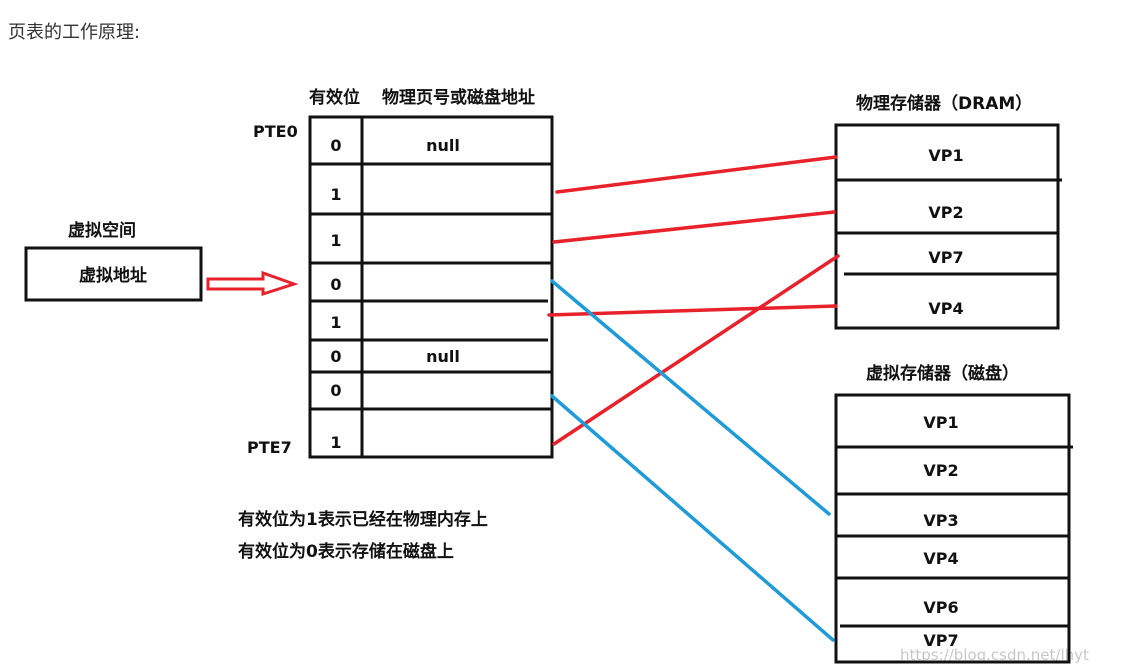  I want to click on page-table-row-dividers, so click(431, 286).